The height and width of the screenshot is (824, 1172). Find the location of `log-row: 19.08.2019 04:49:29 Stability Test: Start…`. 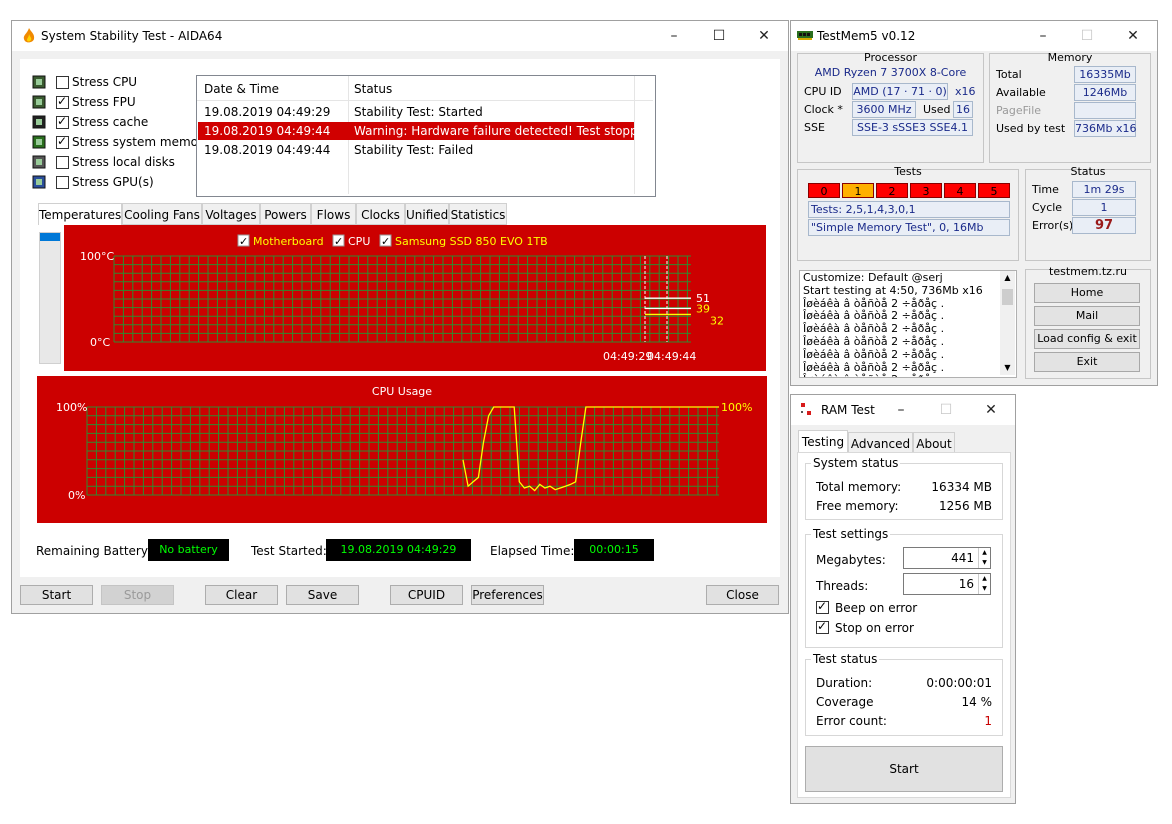

log-row: 19.08.2019 04:49:29 Stability Test: Start… is located at coordinates (416, 112).